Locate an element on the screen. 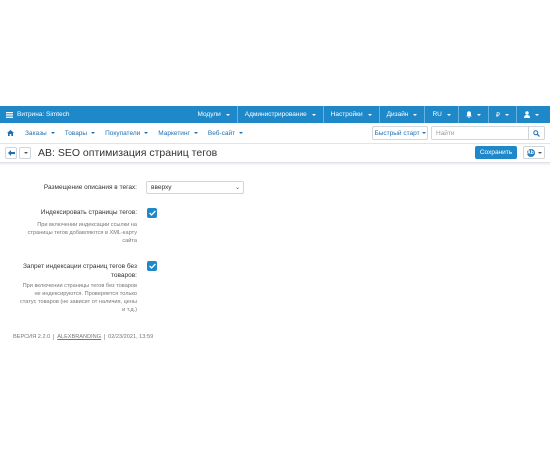 The height and width of the screenshot is (450, 550). label-line: товаров: is located at coordinates (123, 275).